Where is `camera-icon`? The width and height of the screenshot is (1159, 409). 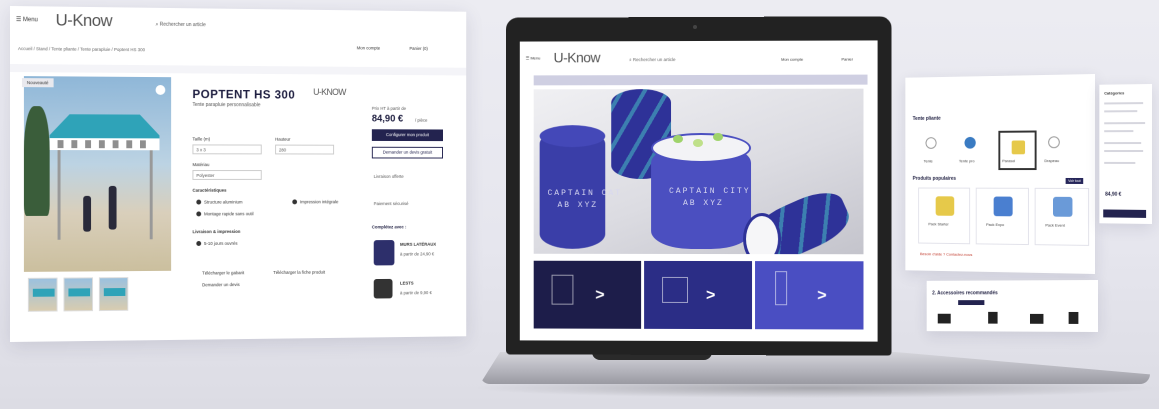
camera-icon is located at coordinates (695, 27).